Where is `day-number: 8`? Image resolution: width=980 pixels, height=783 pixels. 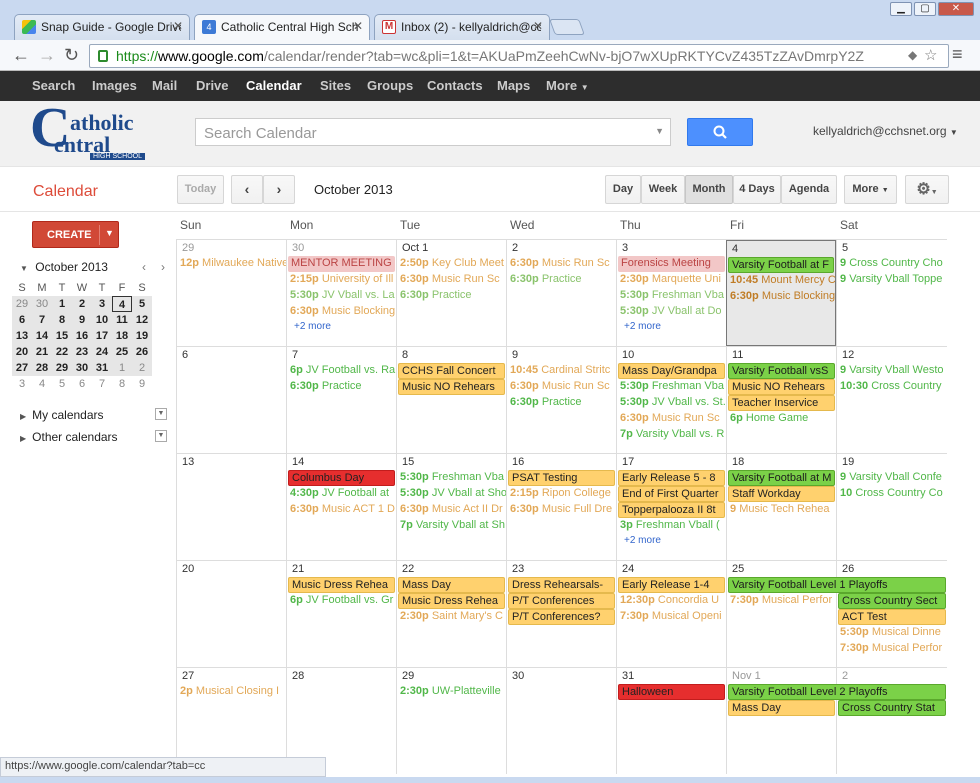
day-number: 8 is located at coordinates (451, 355).